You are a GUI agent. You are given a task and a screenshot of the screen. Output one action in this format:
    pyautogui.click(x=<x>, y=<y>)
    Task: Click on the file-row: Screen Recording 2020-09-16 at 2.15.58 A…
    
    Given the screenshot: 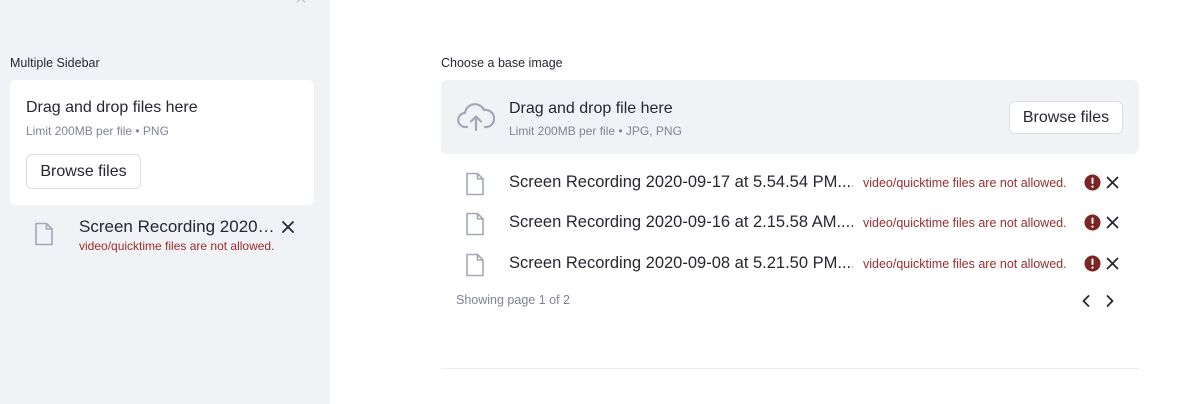 What is the action you would take?
    pyautogui.click(x=790, y=224)
    